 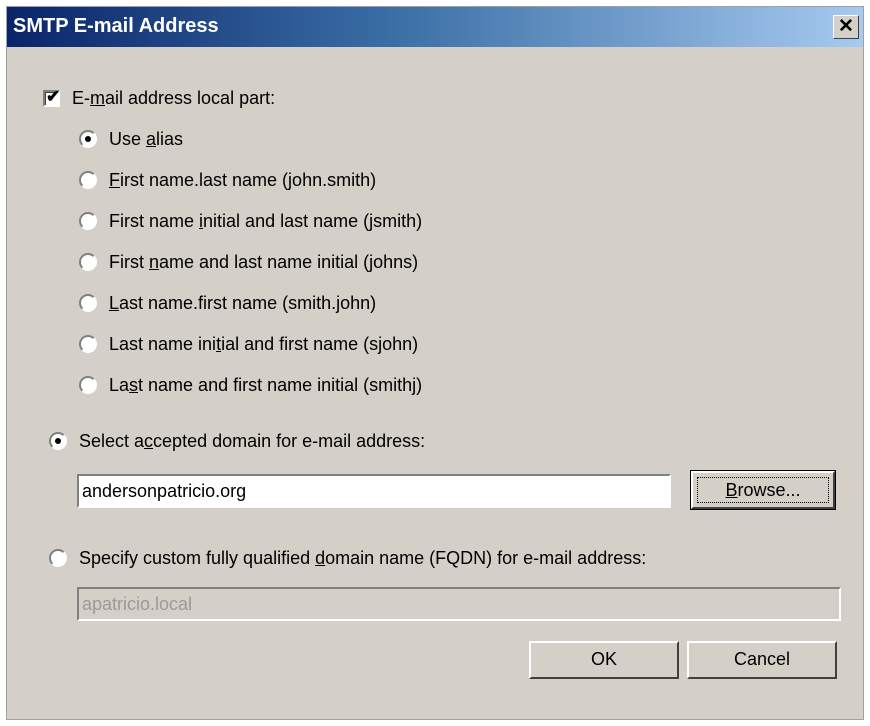 I want to click on first-last-initial-label: First name and last name initial (johns), so click(x=264, y=261).